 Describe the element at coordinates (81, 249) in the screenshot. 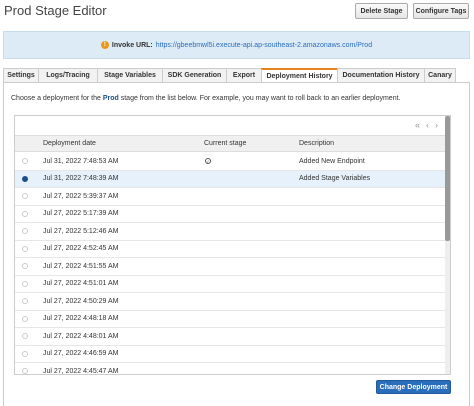

I see `deployment-date: Jul 27, 2022 4:52:45 AM` at that location.